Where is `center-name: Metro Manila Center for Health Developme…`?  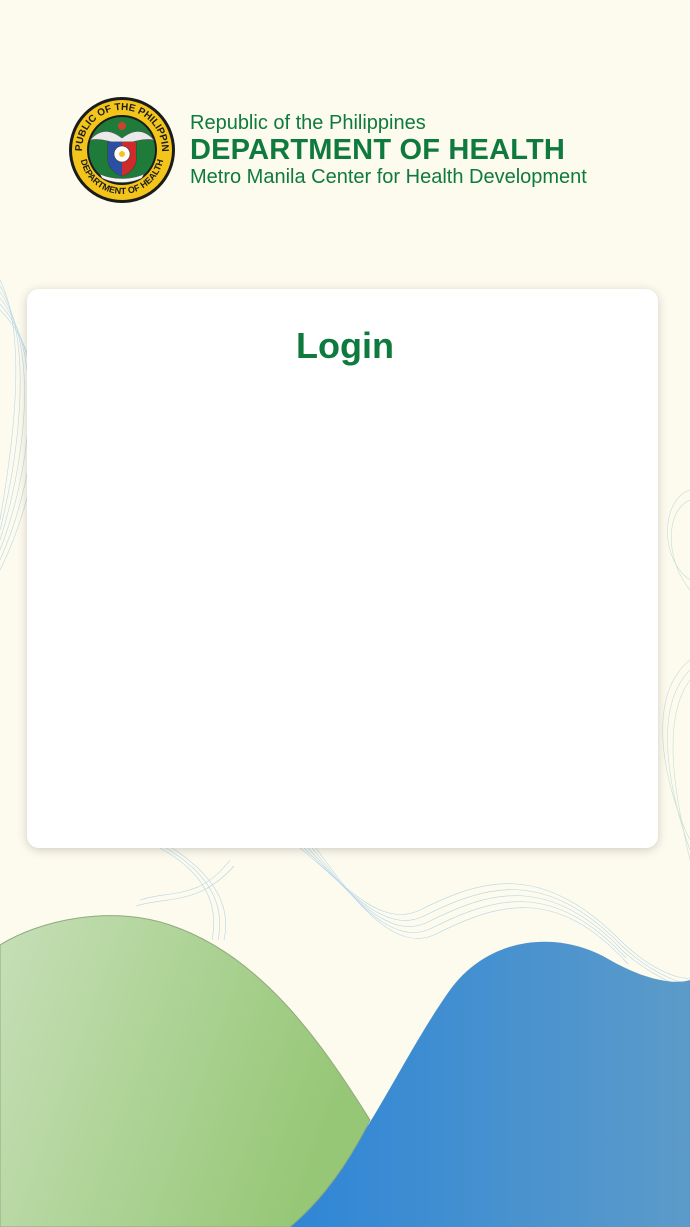
center-name: Metro Manila Center for Health Developme… is located at coordinates (388, 177).